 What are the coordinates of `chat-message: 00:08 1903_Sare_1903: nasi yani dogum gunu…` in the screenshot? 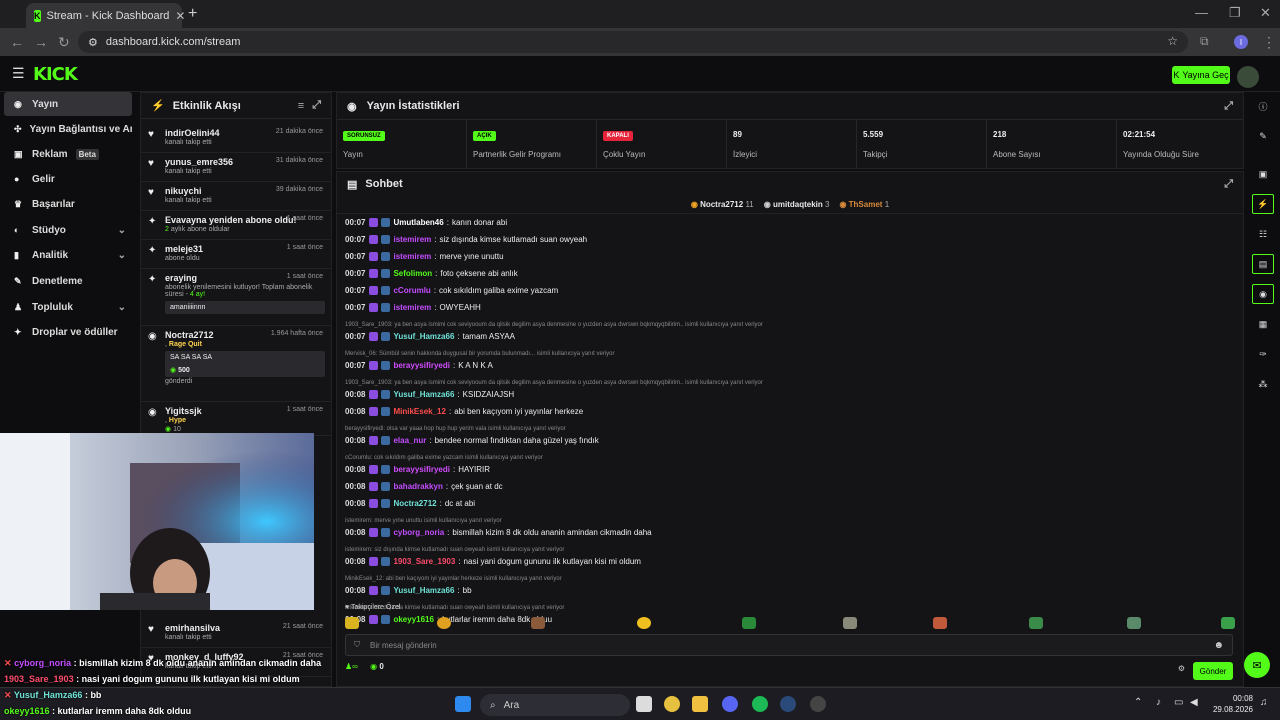 It's located at (493, 561).